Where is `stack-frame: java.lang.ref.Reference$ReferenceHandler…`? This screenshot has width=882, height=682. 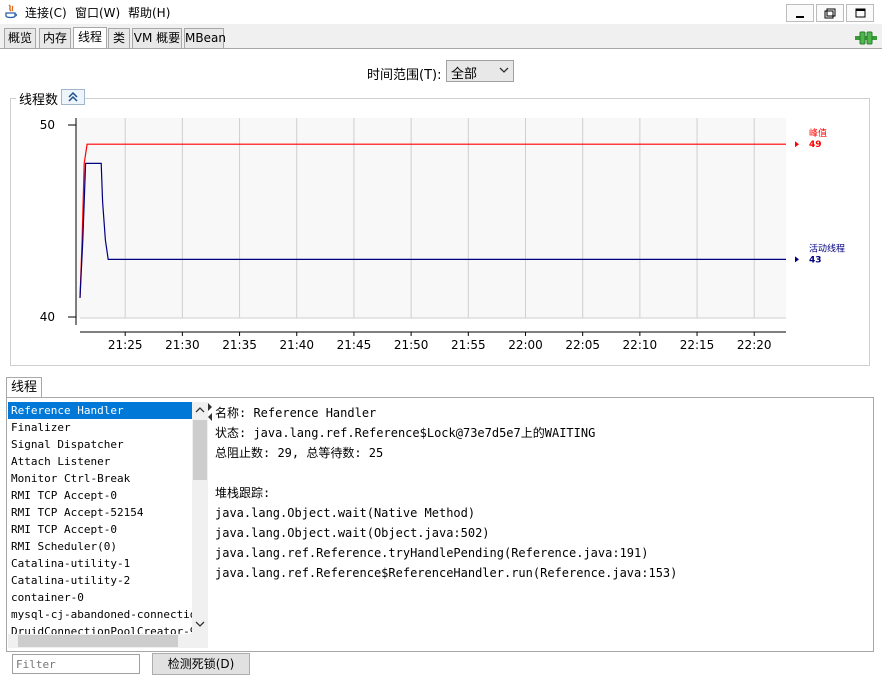
stack-frame: java.lang.ref.Reference$ReferenceHandler… is located at coordinates (446, 573).